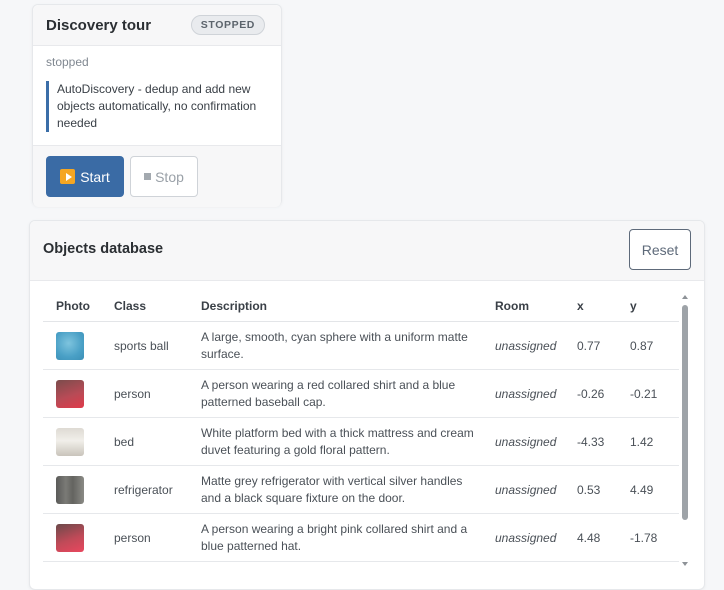  I want to click on start-button: Start, so click(85, 176).